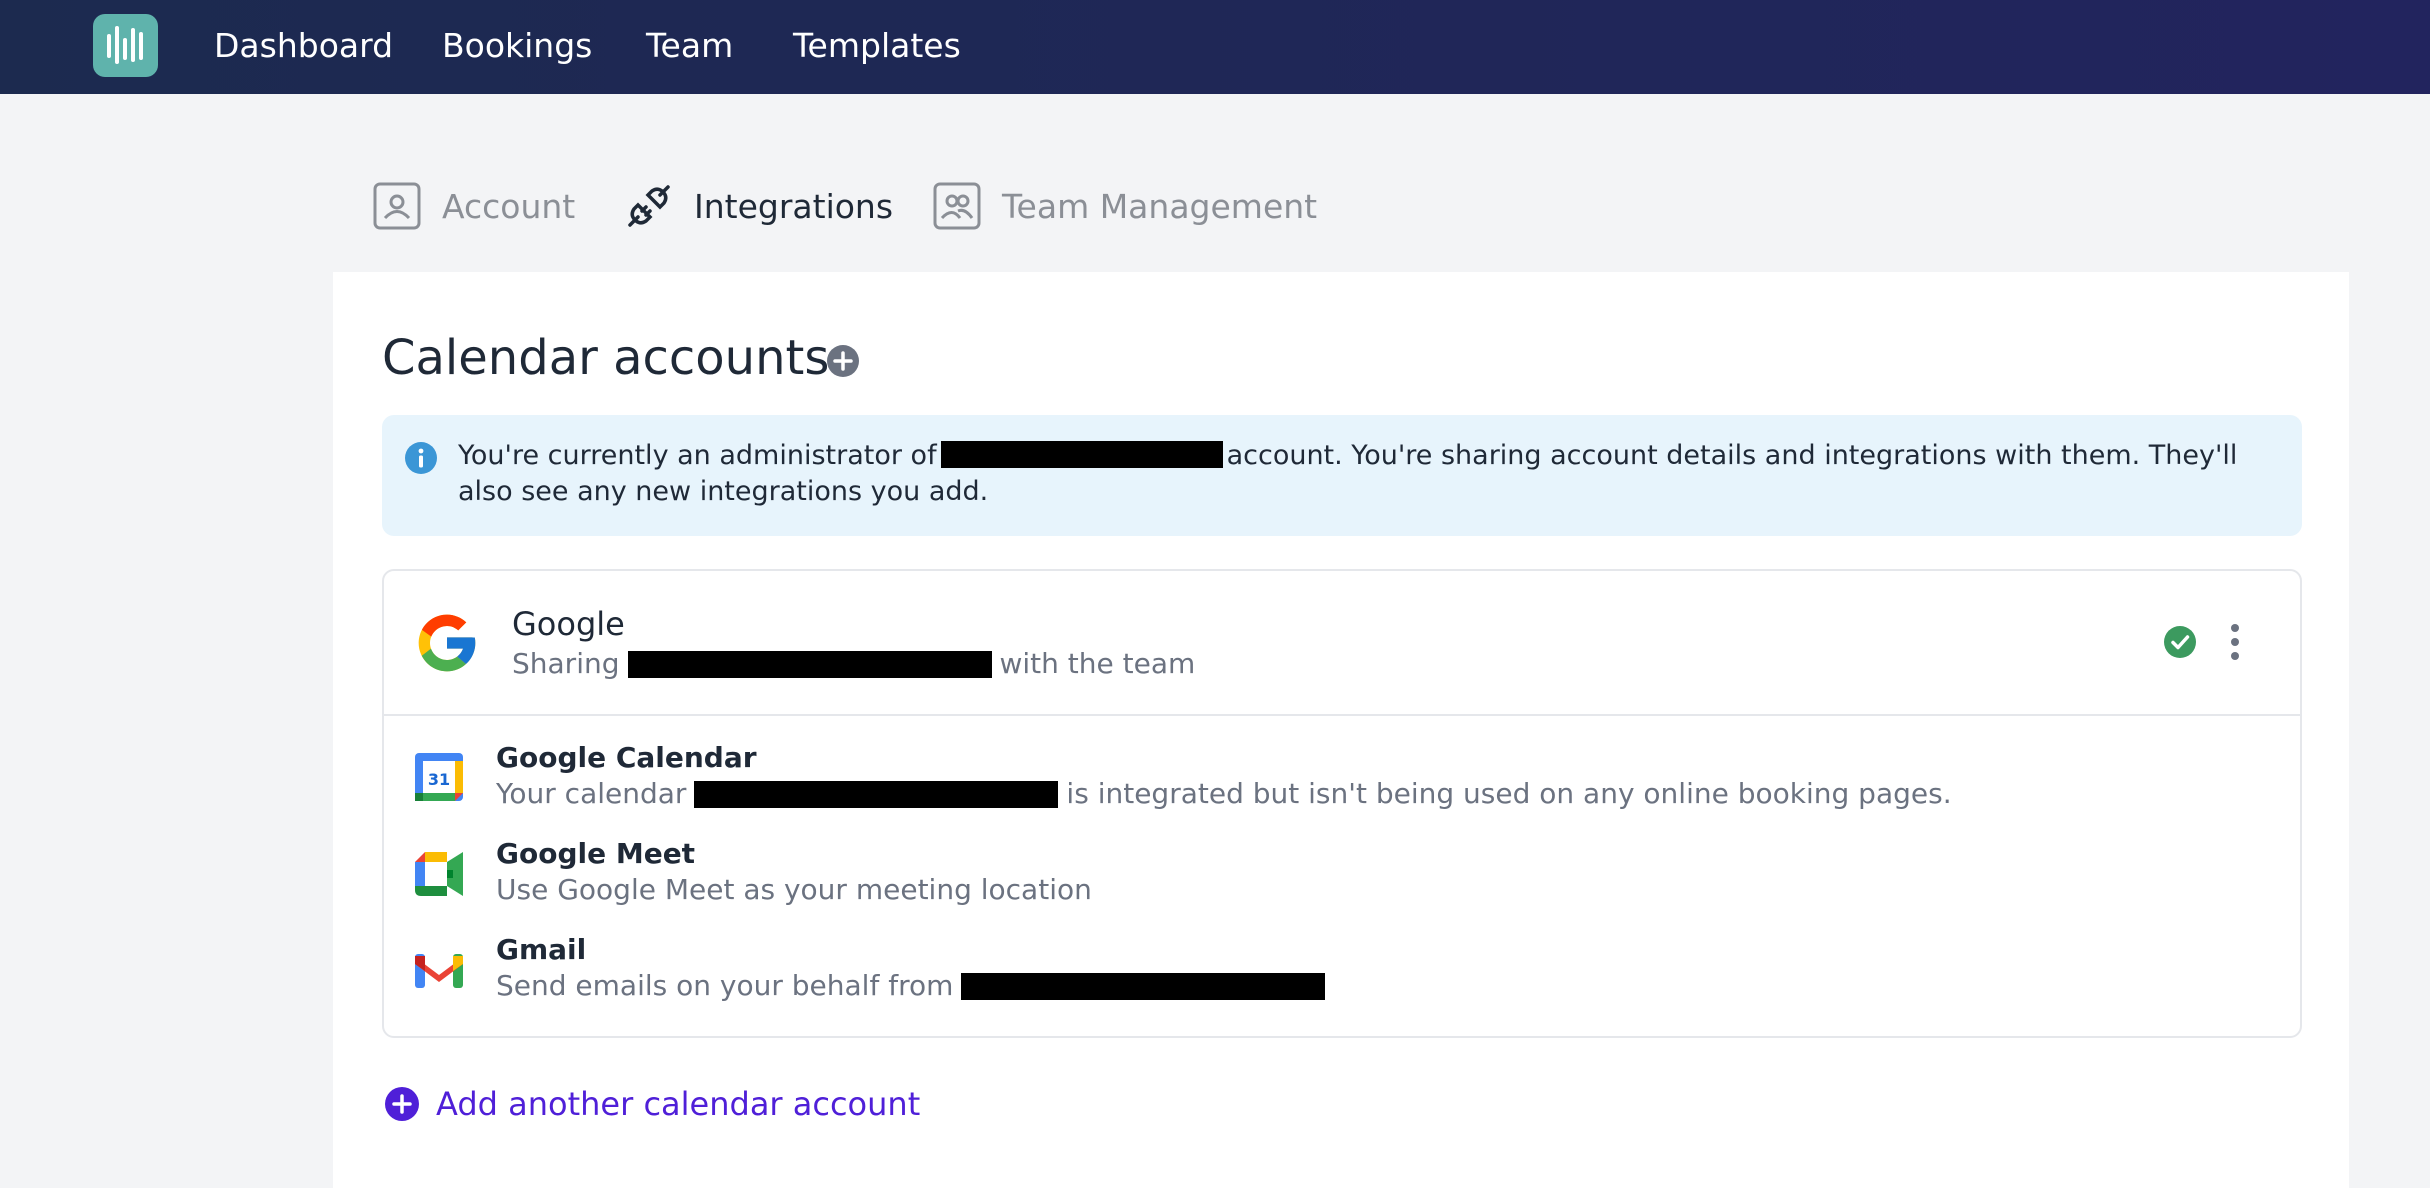 This screenshot has height=1188, width=2430. Describe the element at coordinates (596, 853) in the screenshot. I see `service-name-google-meet: Google Meet` at that location.